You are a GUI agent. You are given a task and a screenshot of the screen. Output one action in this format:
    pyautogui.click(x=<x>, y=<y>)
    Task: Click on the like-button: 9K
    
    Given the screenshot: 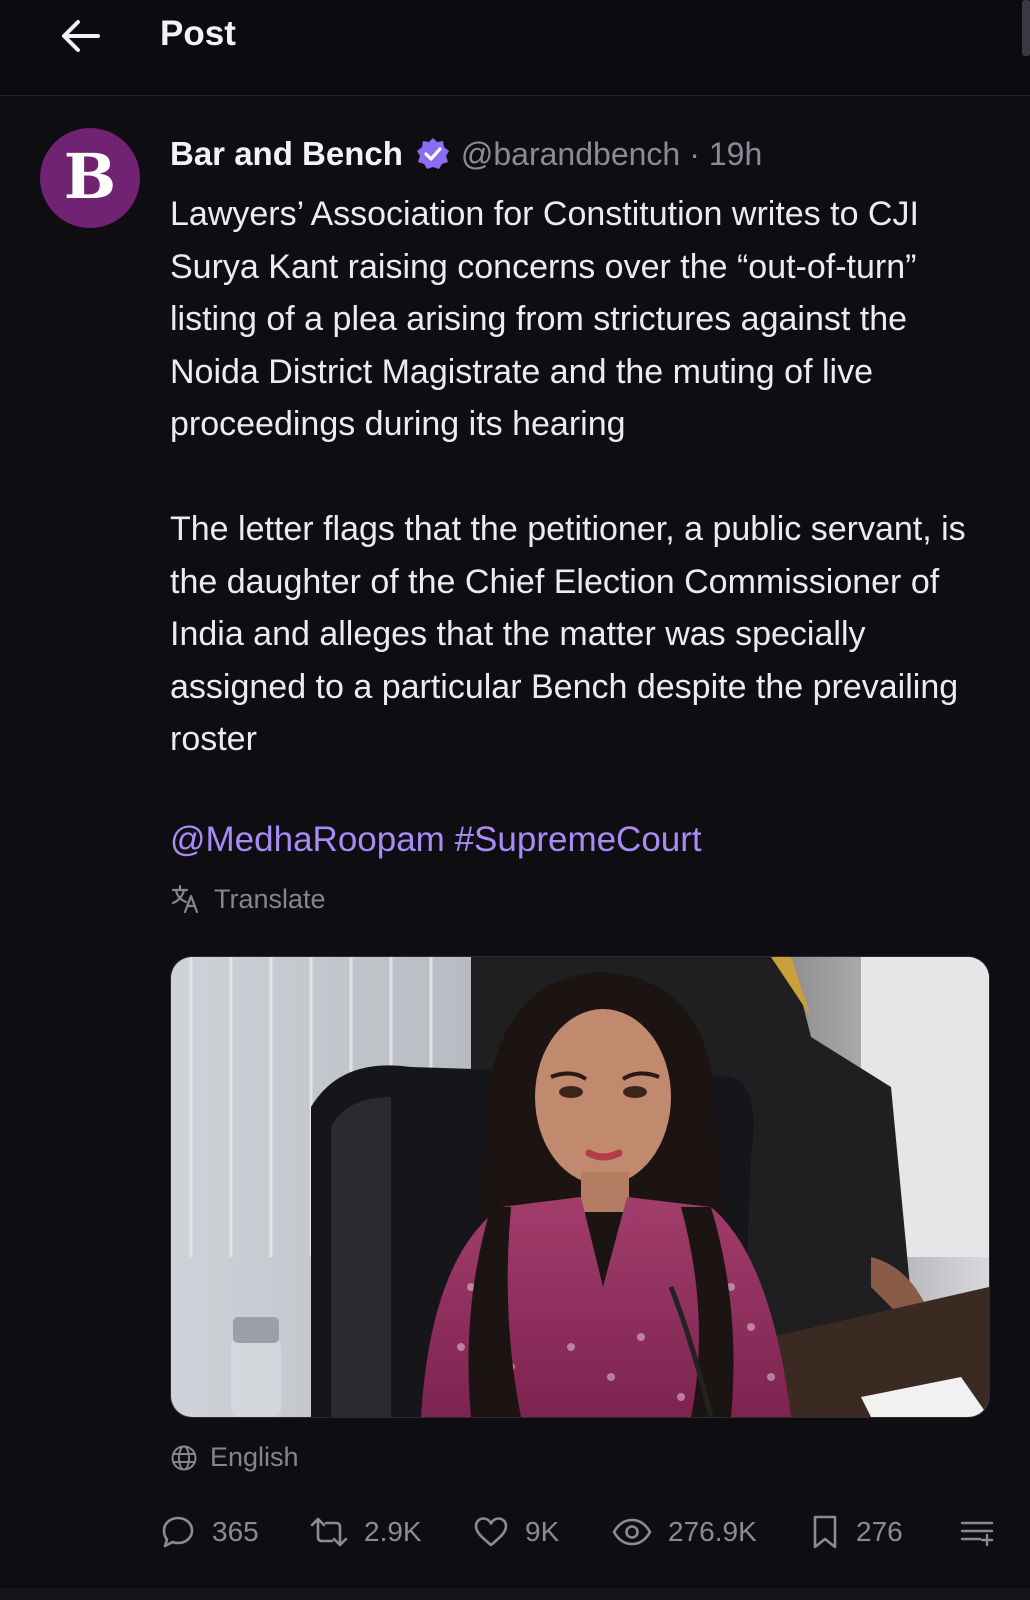 What is the action you would take?
    pyautogui.click(x=516, y=1532)
    